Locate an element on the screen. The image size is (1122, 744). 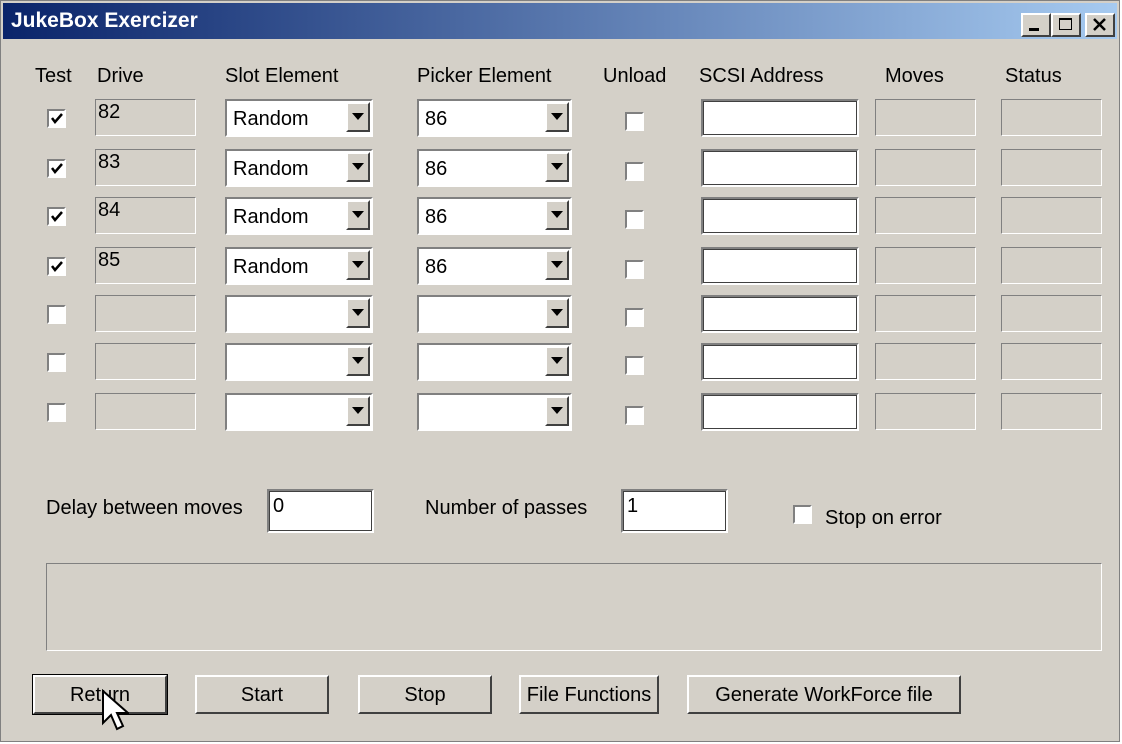
maximize-button is located at coordinates (1066, 25).